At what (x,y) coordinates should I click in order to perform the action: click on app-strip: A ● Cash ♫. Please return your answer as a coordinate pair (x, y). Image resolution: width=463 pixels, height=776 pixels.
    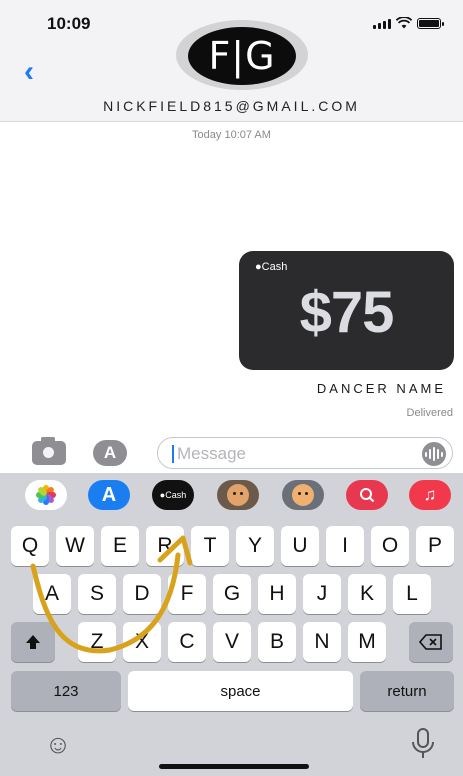
    Looking at the image, I should click on (231, 495).